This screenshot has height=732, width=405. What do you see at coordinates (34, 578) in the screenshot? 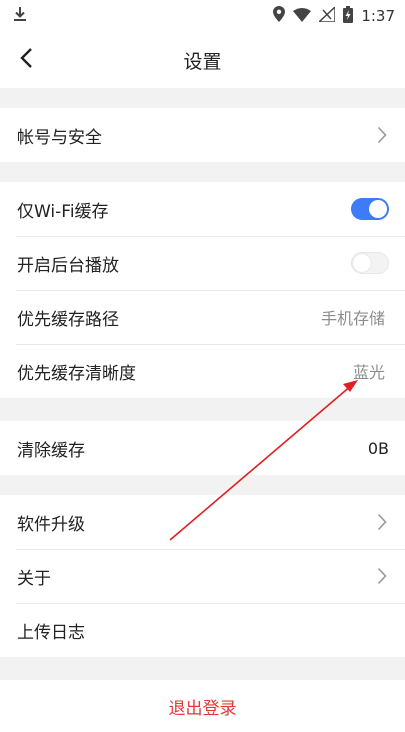
I see `row-label: 关于` at bounding box center [34, 578].